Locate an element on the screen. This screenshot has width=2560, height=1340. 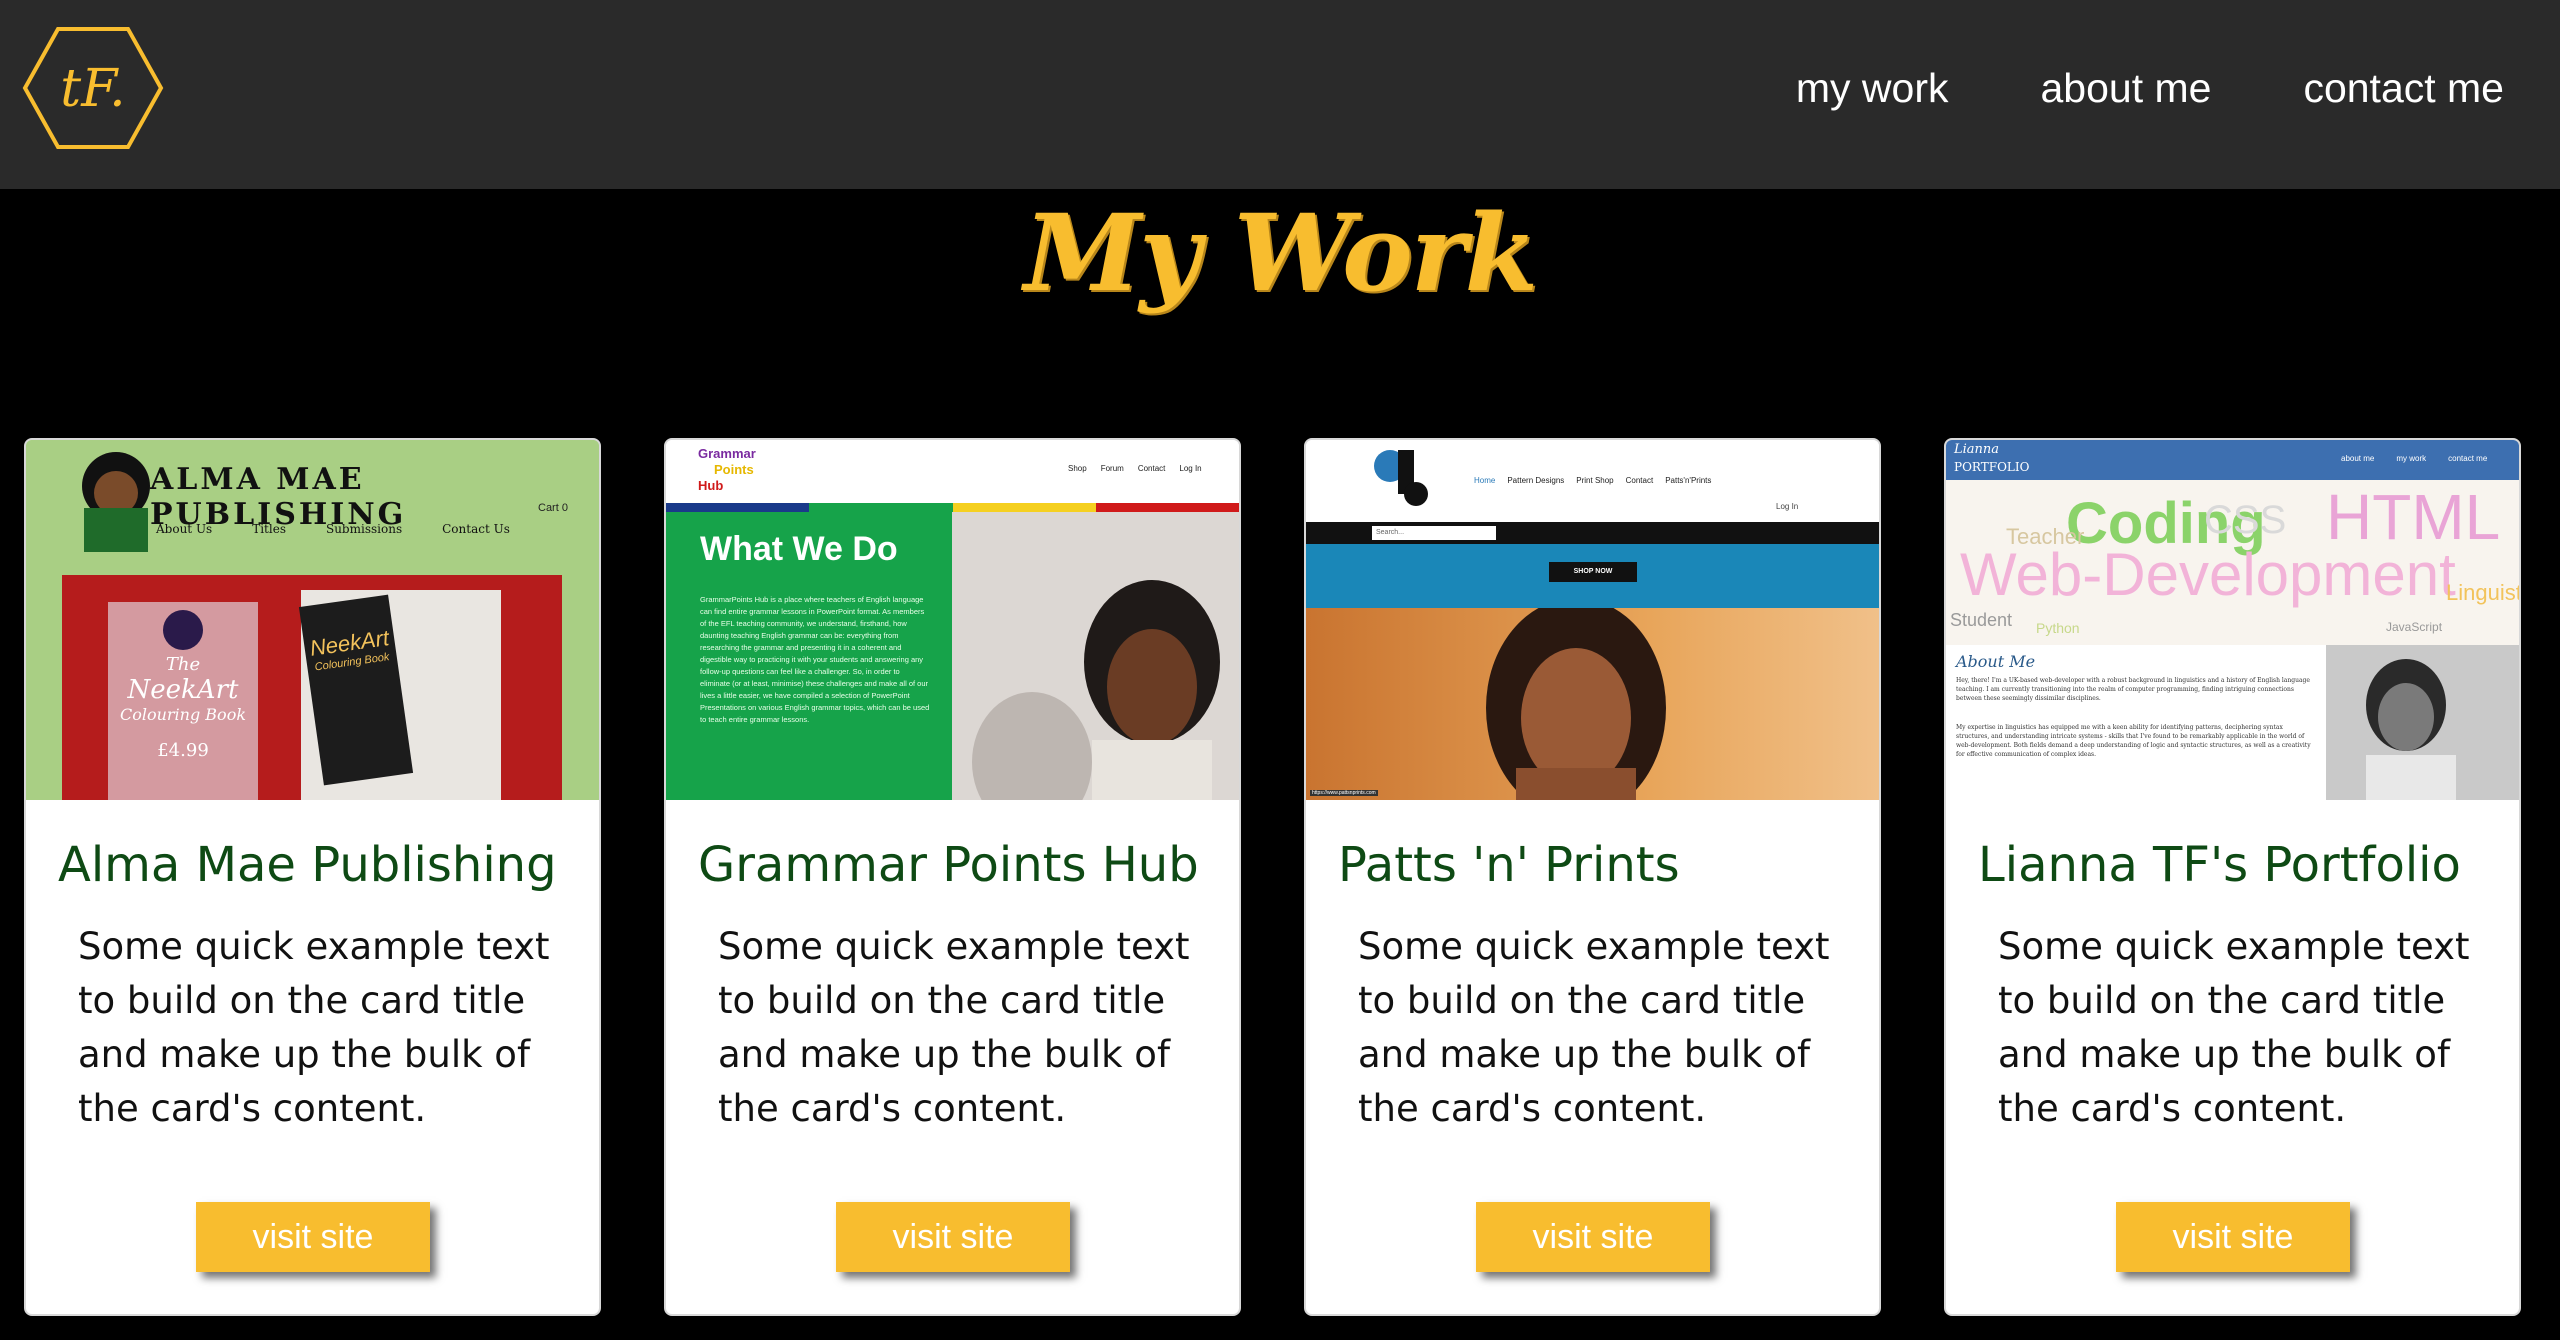
thumb-menu: About Us Titles Submissions Contact Us is located at coordinates (333, 529).